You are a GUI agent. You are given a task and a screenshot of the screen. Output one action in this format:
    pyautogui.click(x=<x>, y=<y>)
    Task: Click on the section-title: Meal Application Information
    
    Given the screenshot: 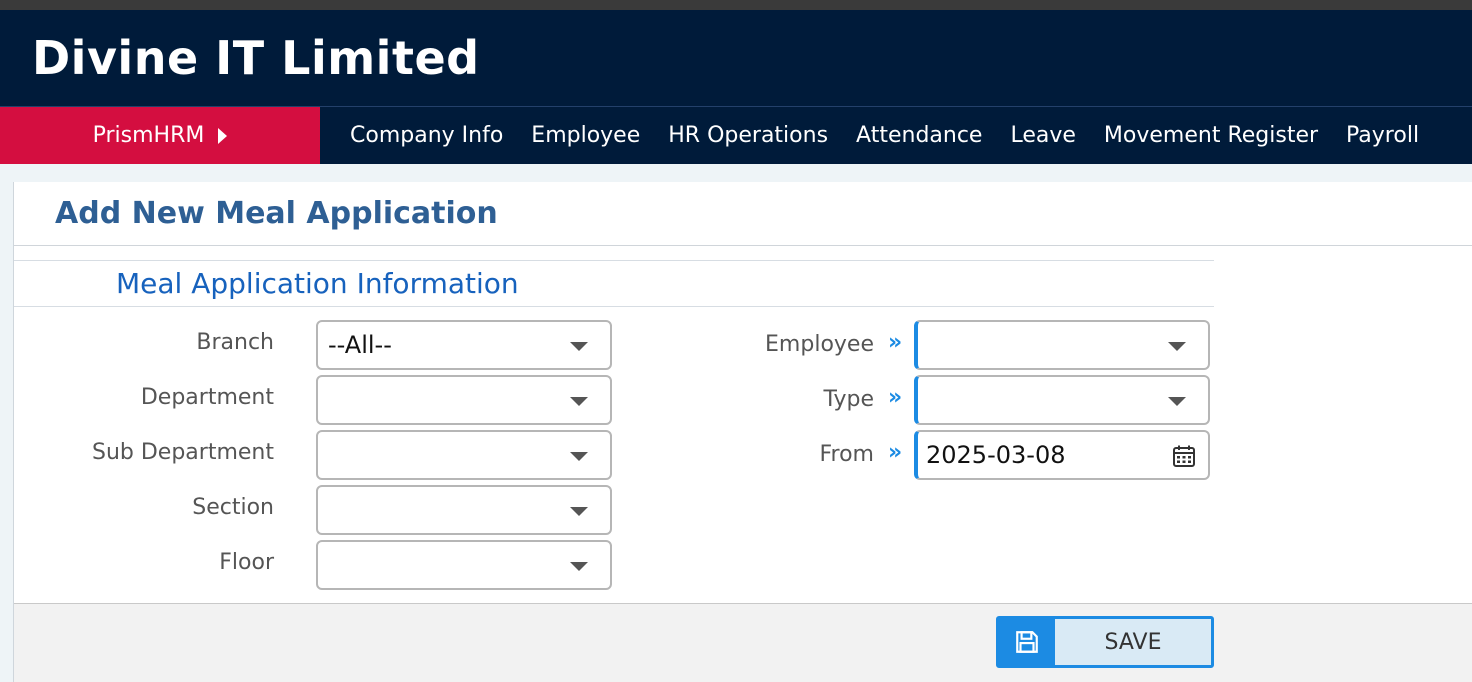 What is the action you would take?
    pyautogui.click(x=317, y=283)
    